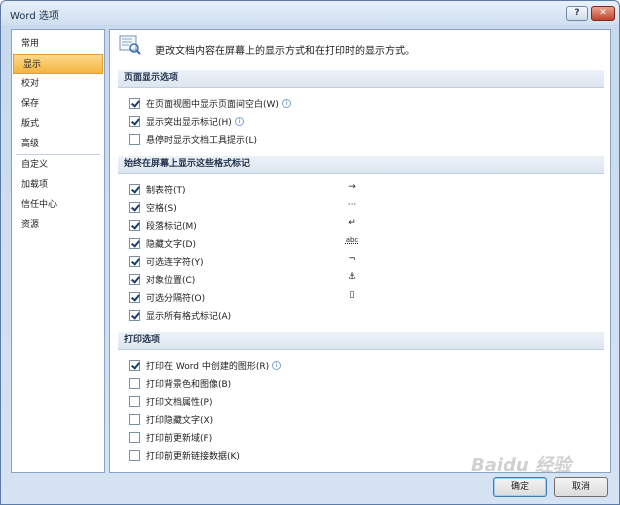 This screenshot has width=620, height=505. What do you see at coordinates (58, 251) in the screenshot?
I see `options-sidebar: 常用 显示 校对 保存 版式 高级 自定义 加载项 信任中心 资源` at bounding box center [58, 251].